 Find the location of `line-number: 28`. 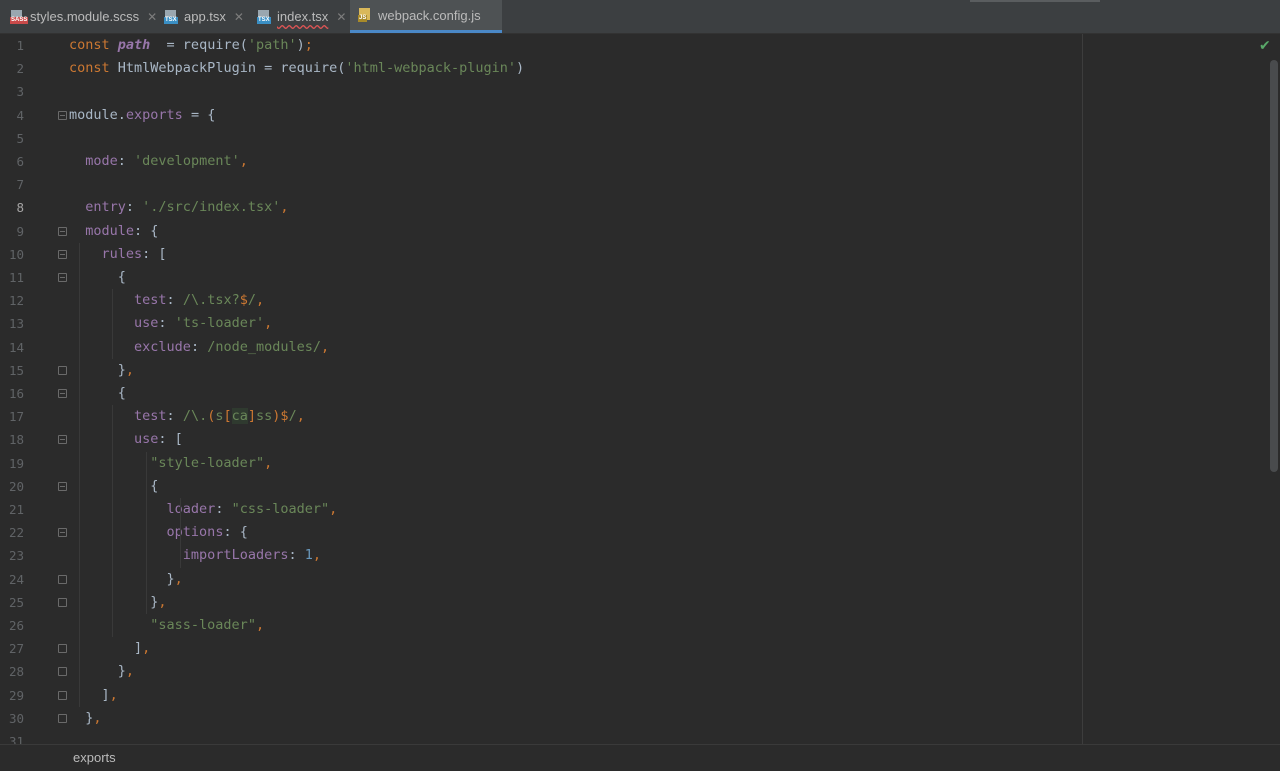

line-number: 28 is located at coordinates (16, 672).